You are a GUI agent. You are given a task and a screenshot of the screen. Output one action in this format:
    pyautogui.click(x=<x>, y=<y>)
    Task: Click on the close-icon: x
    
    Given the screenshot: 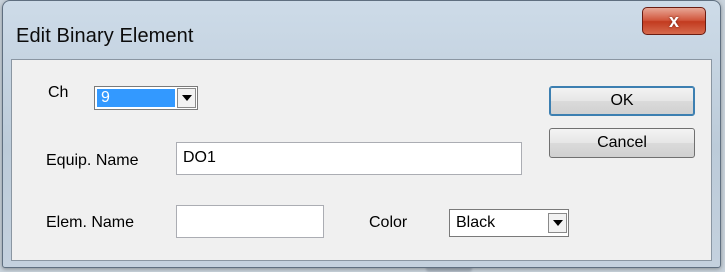 What is the action you would take?
    pyautogui.click(x=673, y=20)
    